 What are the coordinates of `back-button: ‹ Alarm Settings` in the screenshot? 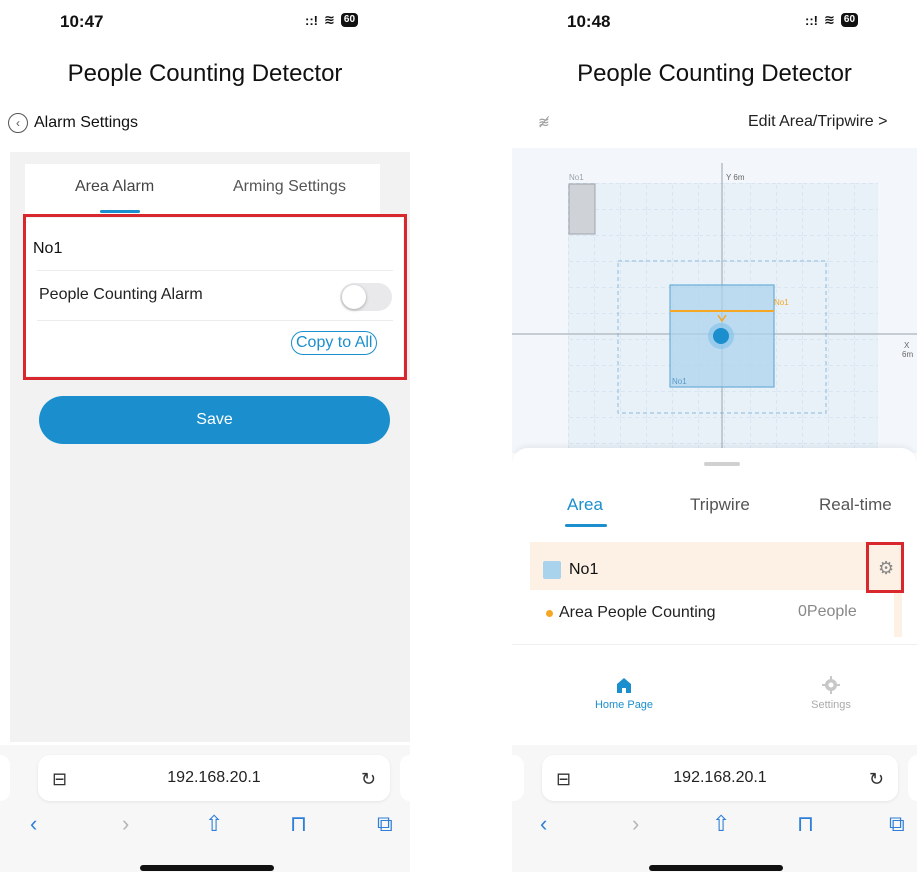 It's located at (73, 123).